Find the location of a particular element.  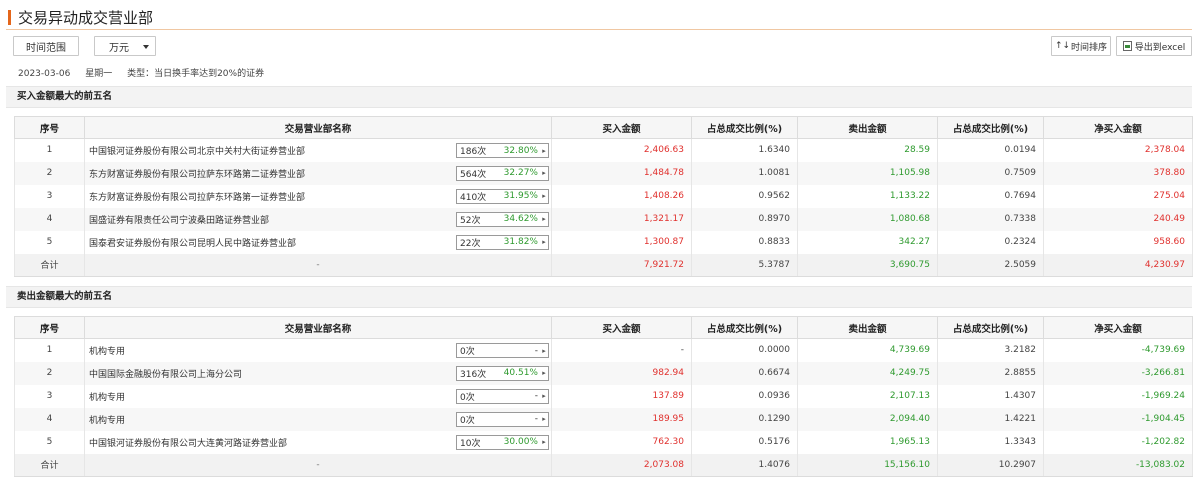

sell-amount: 1,080.68 is located at coordinates (867, 219).